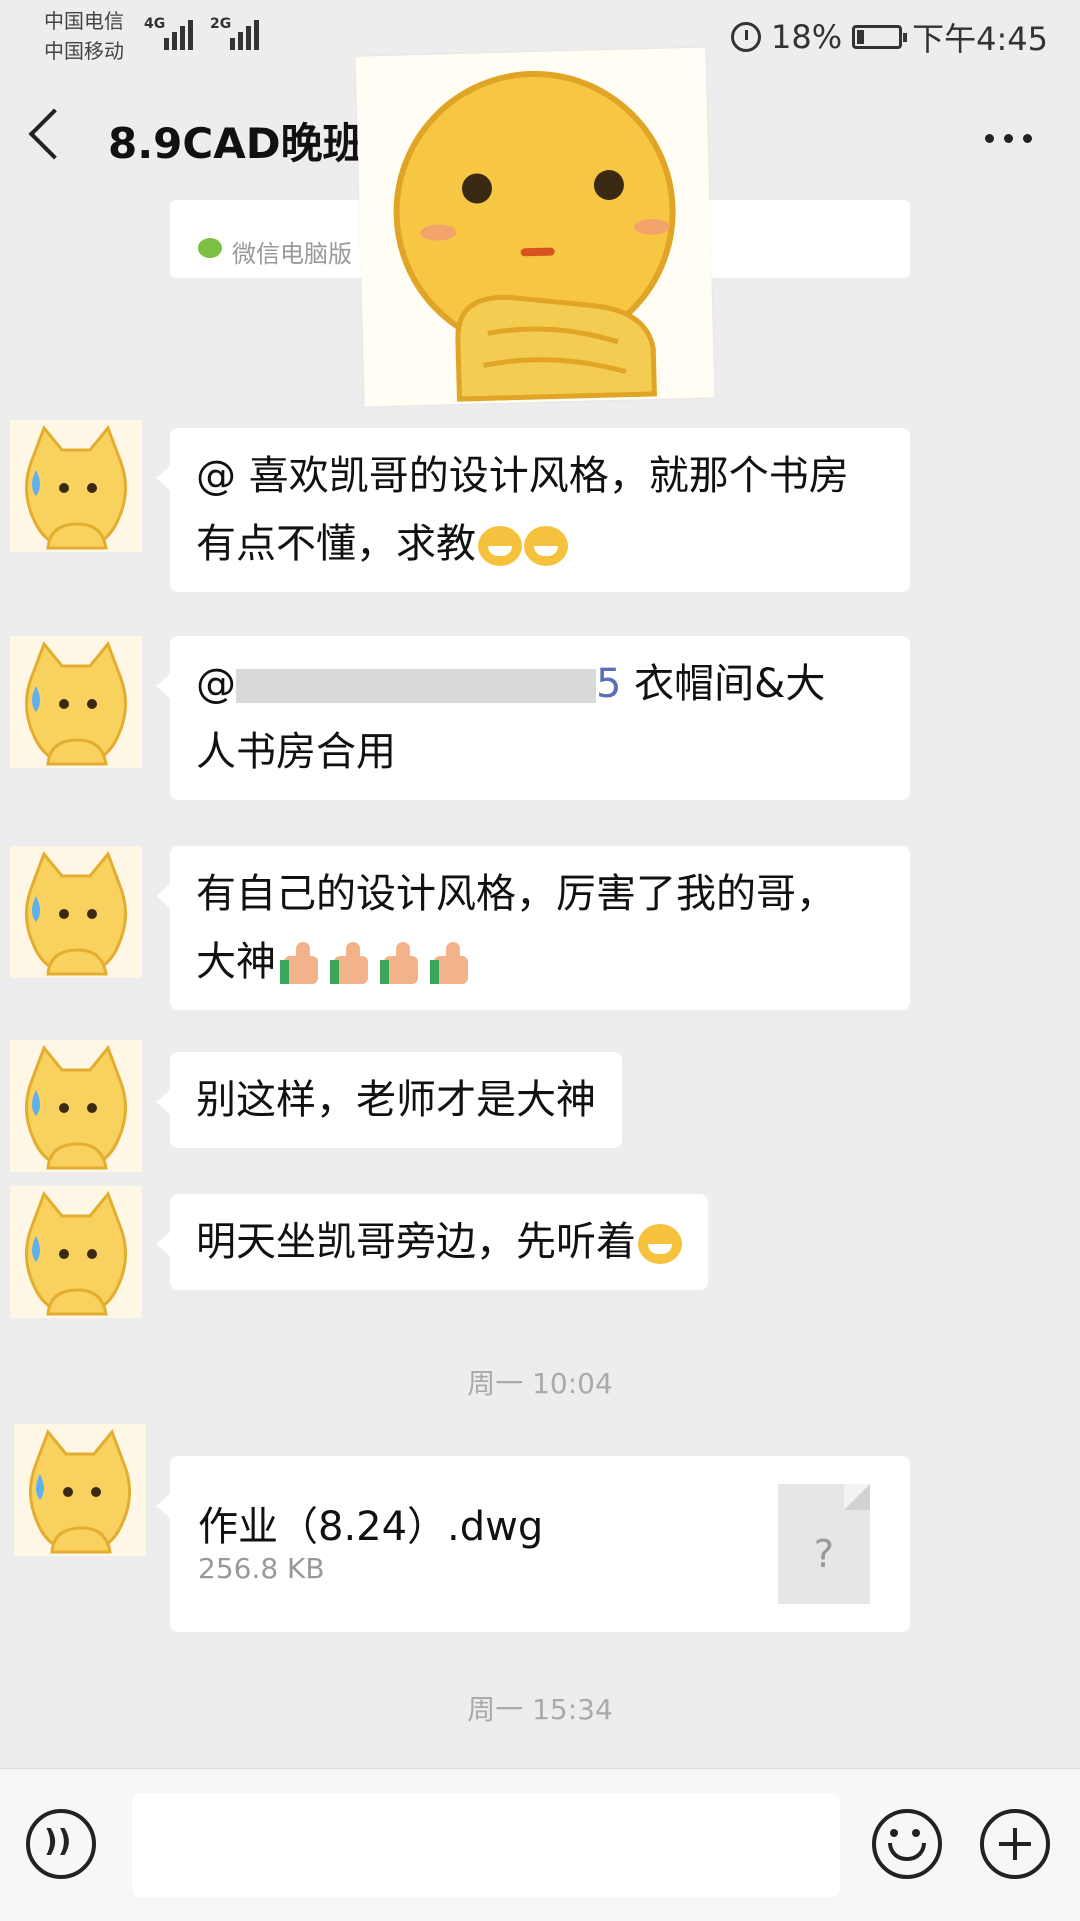  What do you see at coordinates (609, 684) in the screenshot?
I see `mention-suffix: 5` at bounding box center [609, 684].